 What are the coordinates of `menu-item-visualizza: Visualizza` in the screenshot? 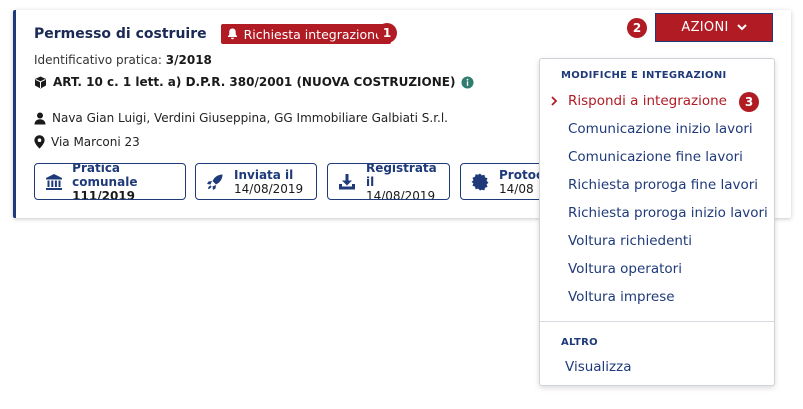 It's located at (598, 367).